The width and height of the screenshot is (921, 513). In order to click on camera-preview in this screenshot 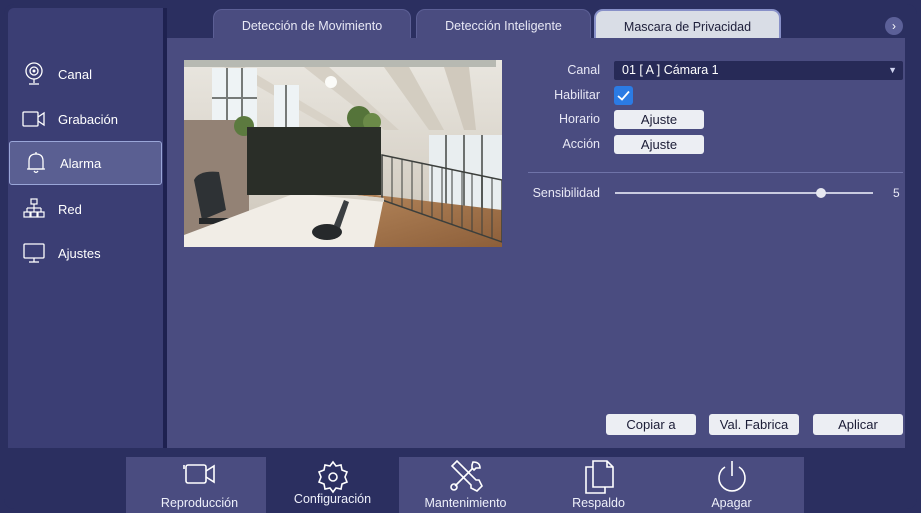, I will do `click(343, 153)`.